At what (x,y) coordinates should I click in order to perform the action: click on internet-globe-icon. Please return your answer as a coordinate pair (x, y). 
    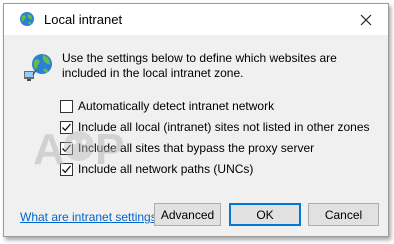
    Looking at the image, I should click on (27, 19).